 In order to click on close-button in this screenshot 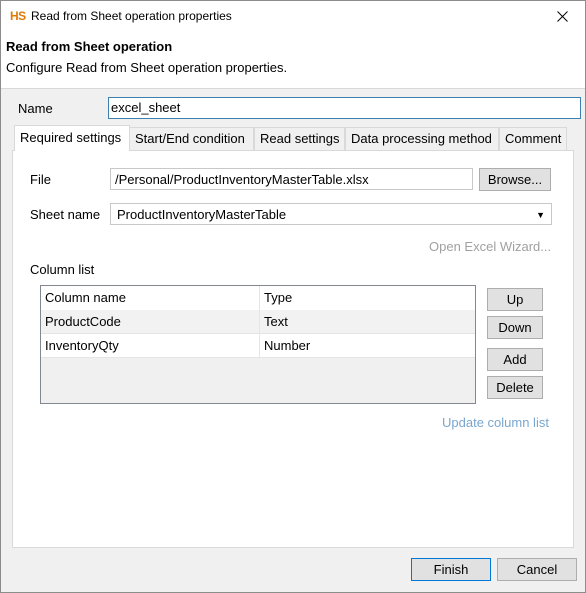, I will do `click(562, 16)`.